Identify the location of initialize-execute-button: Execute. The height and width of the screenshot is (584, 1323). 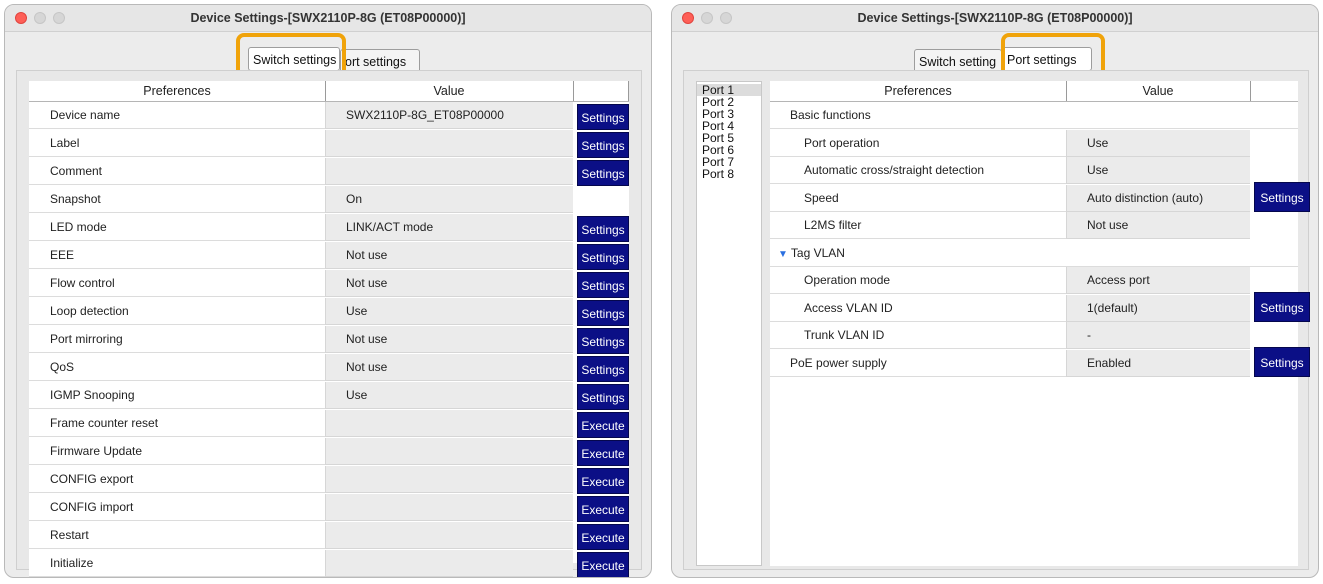
(603, 564).